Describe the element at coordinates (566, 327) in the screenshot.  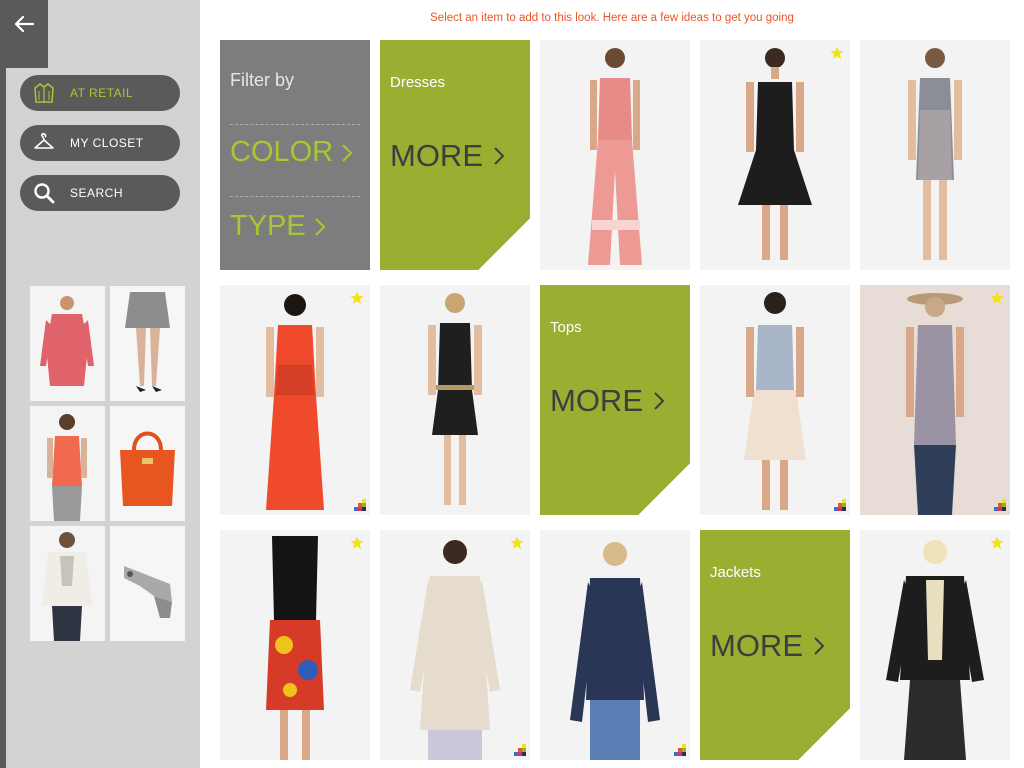
I see `tops-category-label: Tops` at that location.